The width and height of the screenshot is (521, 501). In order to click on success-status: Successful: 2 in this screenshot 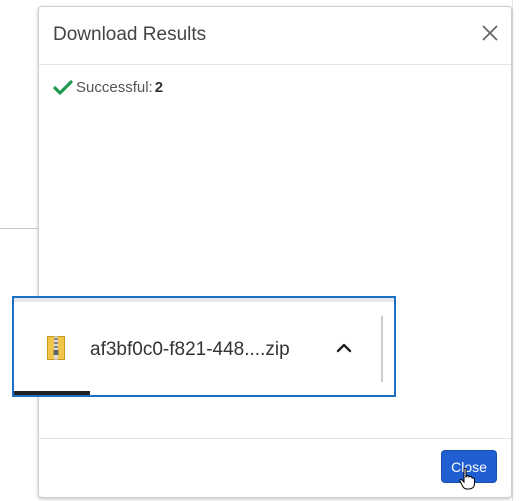, I will do `click(108, 87)`.